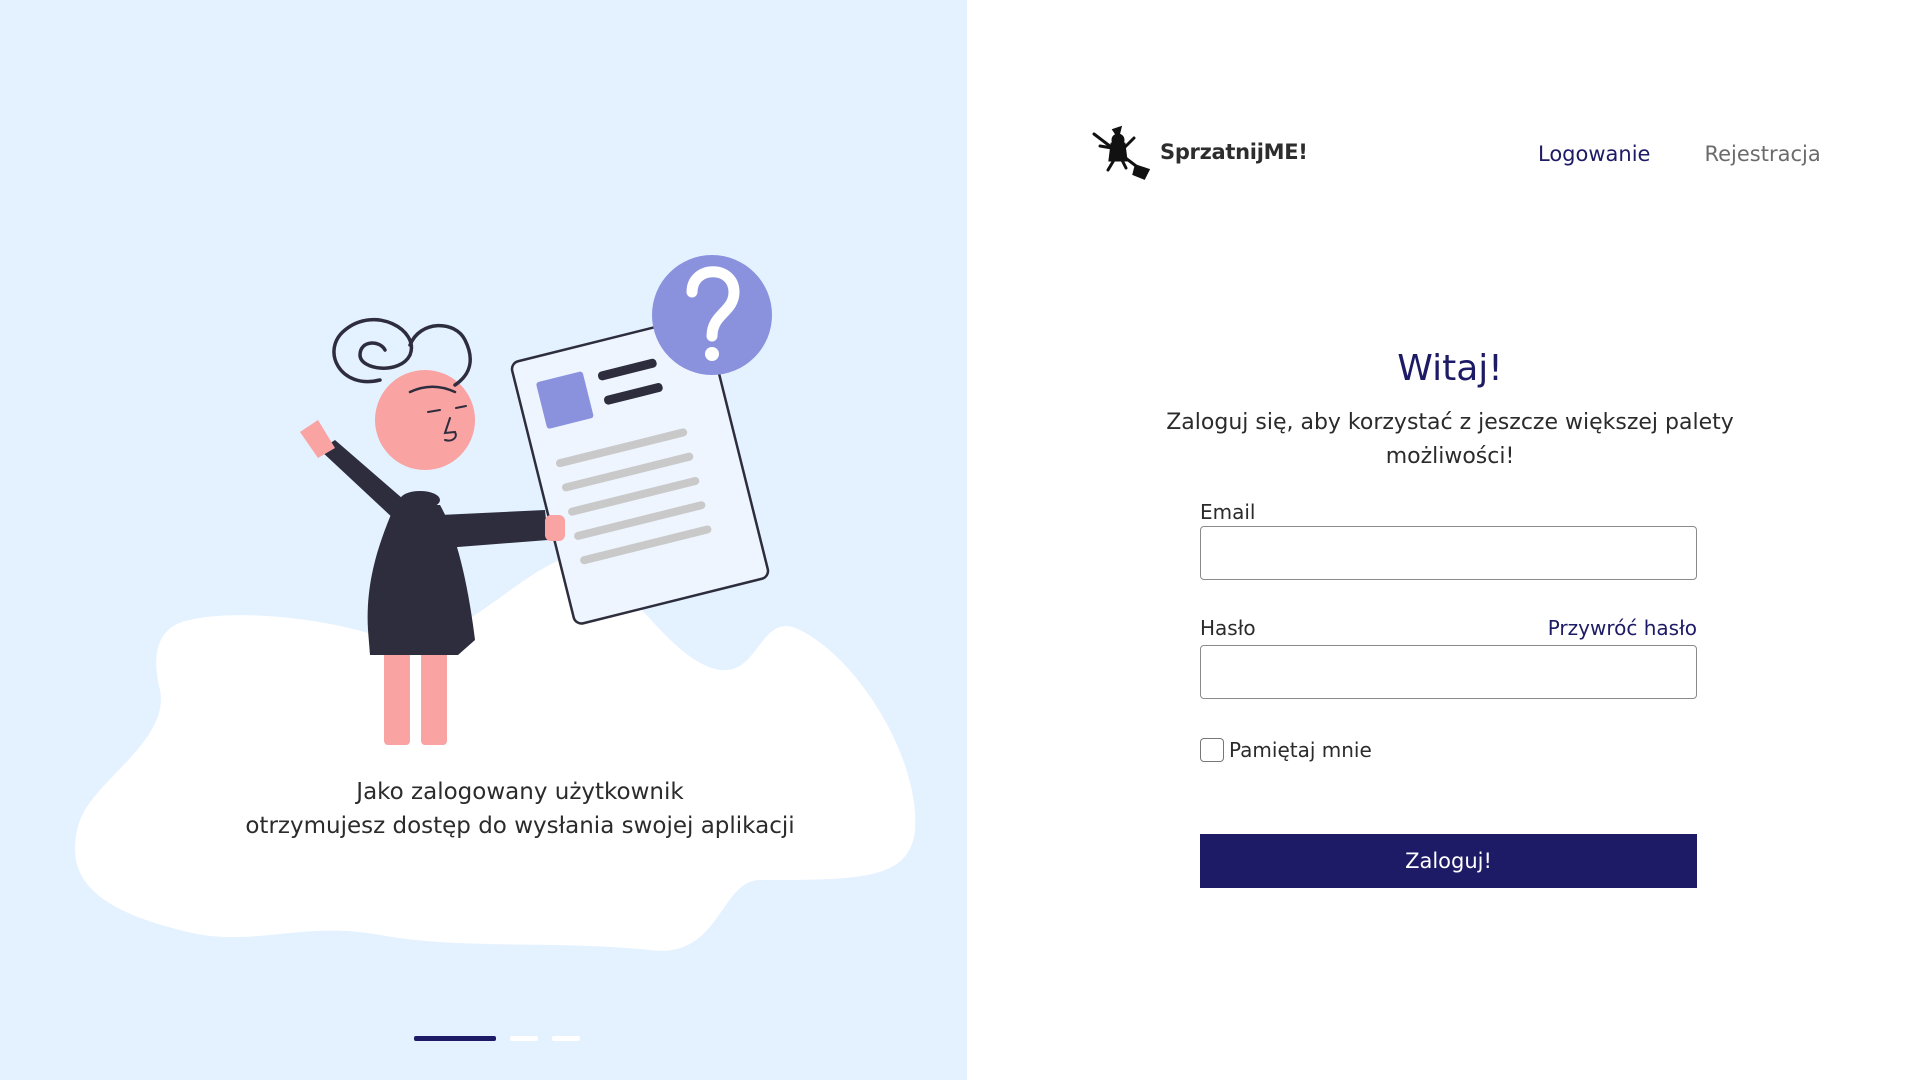 The height and width of the screenshot is (1080, 1920). Describe the element at coordinates (712, 315) in the screenshot. I see `question-bubble-icon` at that location.